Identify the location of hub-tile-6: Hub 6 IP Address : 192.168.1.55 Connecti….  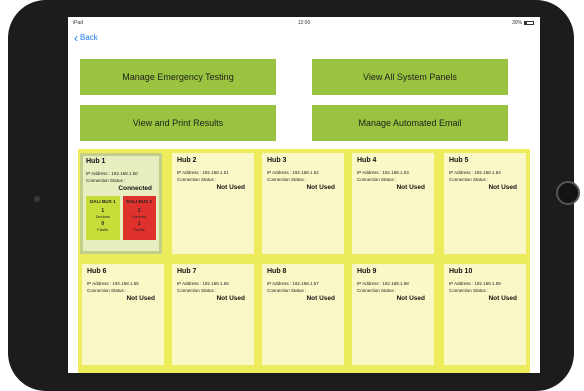
(123, 314).